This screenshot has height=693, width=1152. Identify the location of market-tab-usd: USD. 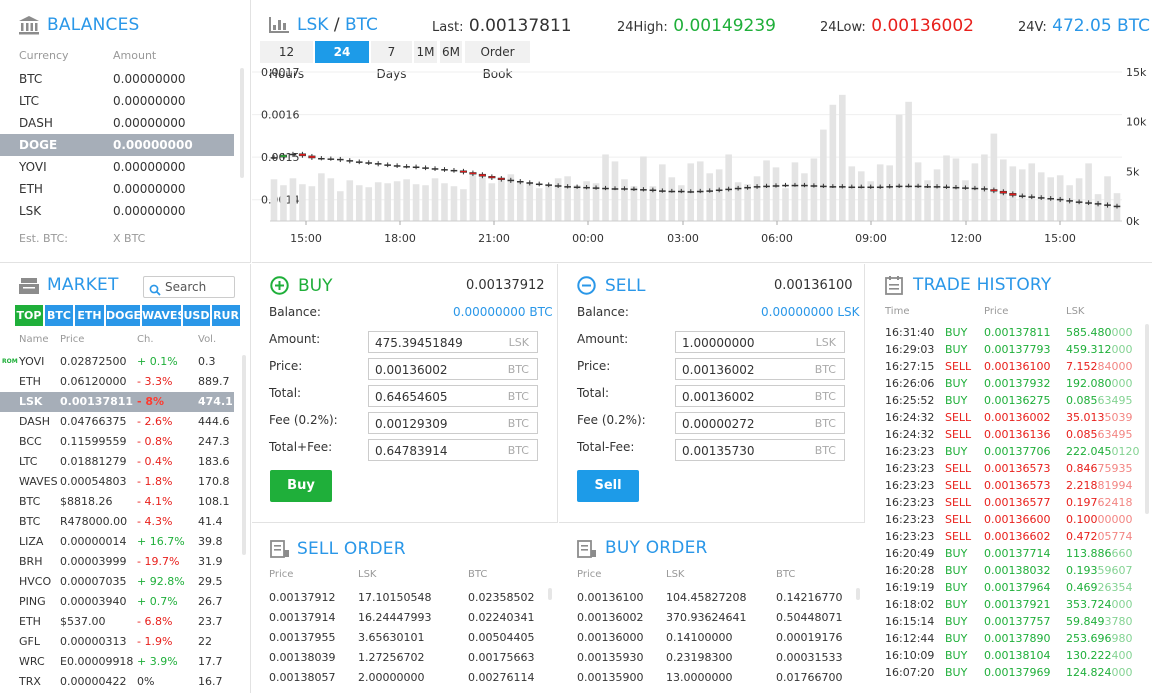
(196, 315).